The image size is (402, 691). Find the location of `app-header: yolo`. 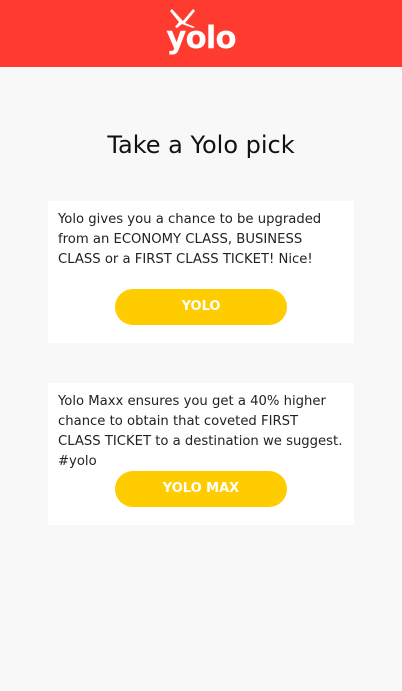

app-header: yolo is located at coordinates (201, 33).